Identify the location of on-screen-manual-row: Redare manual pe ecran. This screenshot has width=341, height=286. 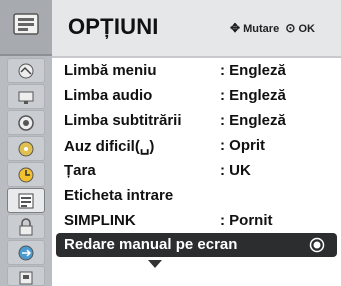
(196, 245).